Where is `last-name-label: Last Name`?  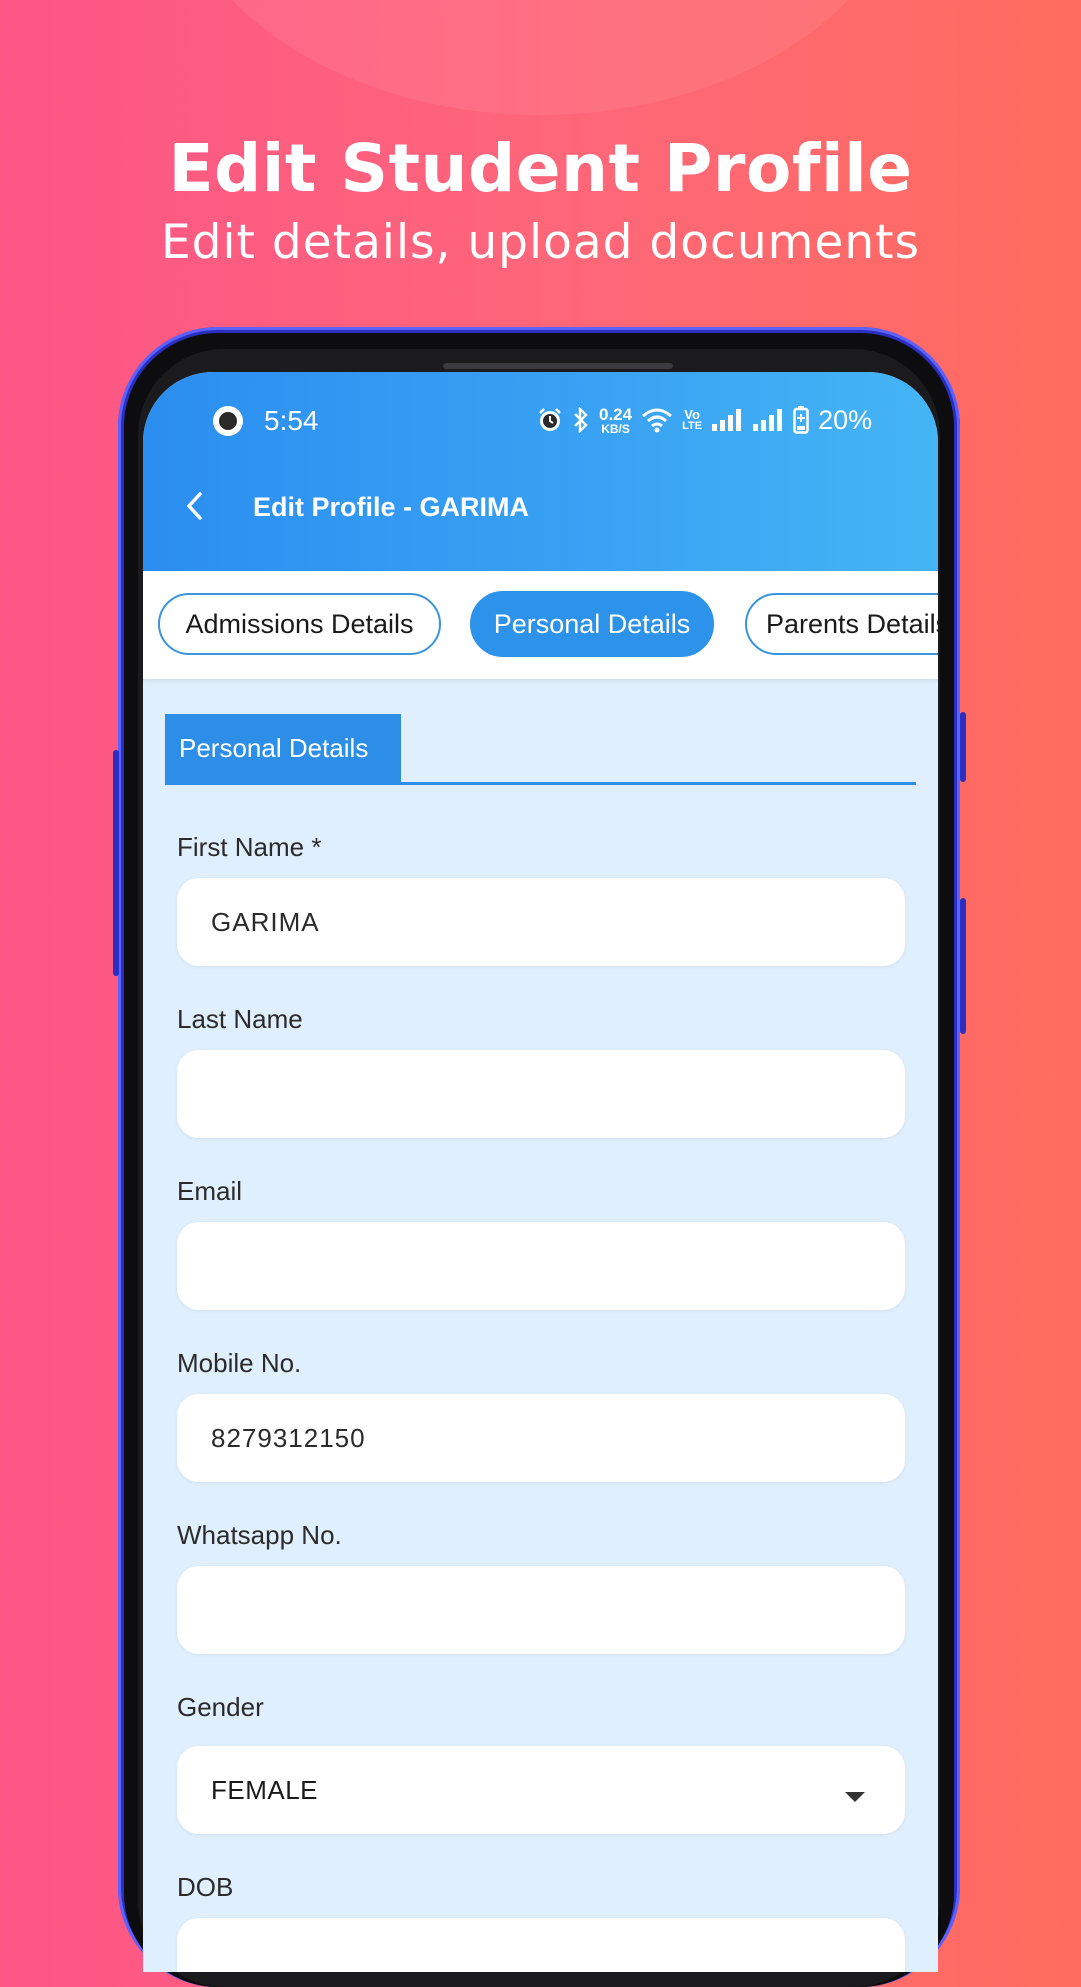 last-name-label: Last Name is located at coordinates (240, 1019).